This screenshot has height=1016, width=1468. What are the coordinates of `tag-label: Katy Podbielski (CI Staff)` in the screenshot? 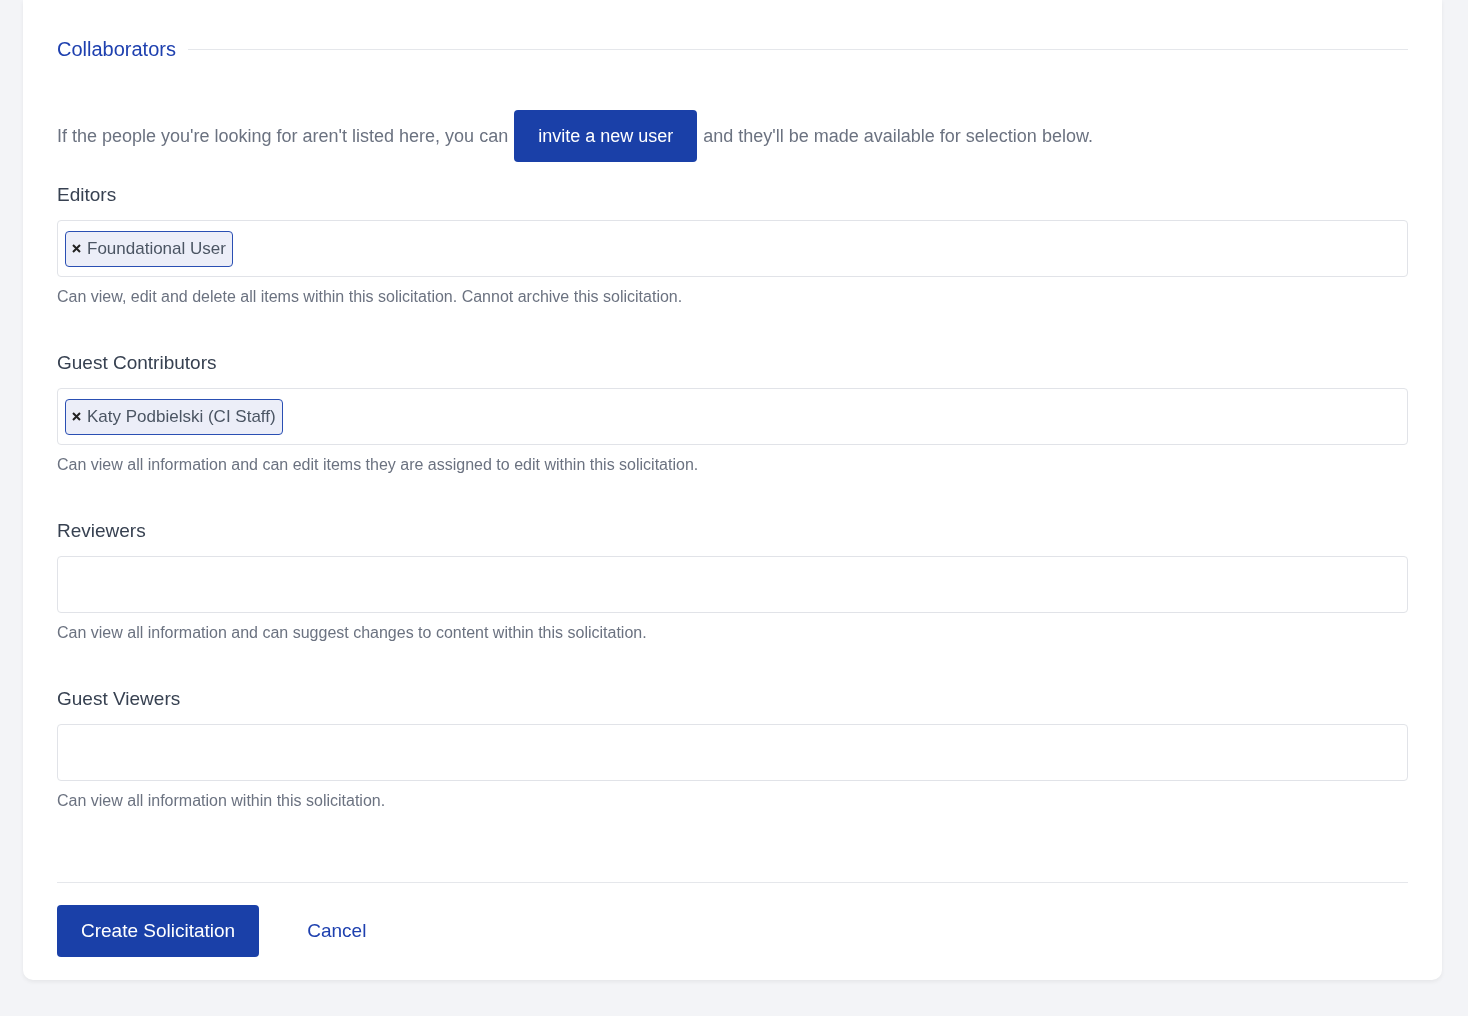 It's located at (181, 416).